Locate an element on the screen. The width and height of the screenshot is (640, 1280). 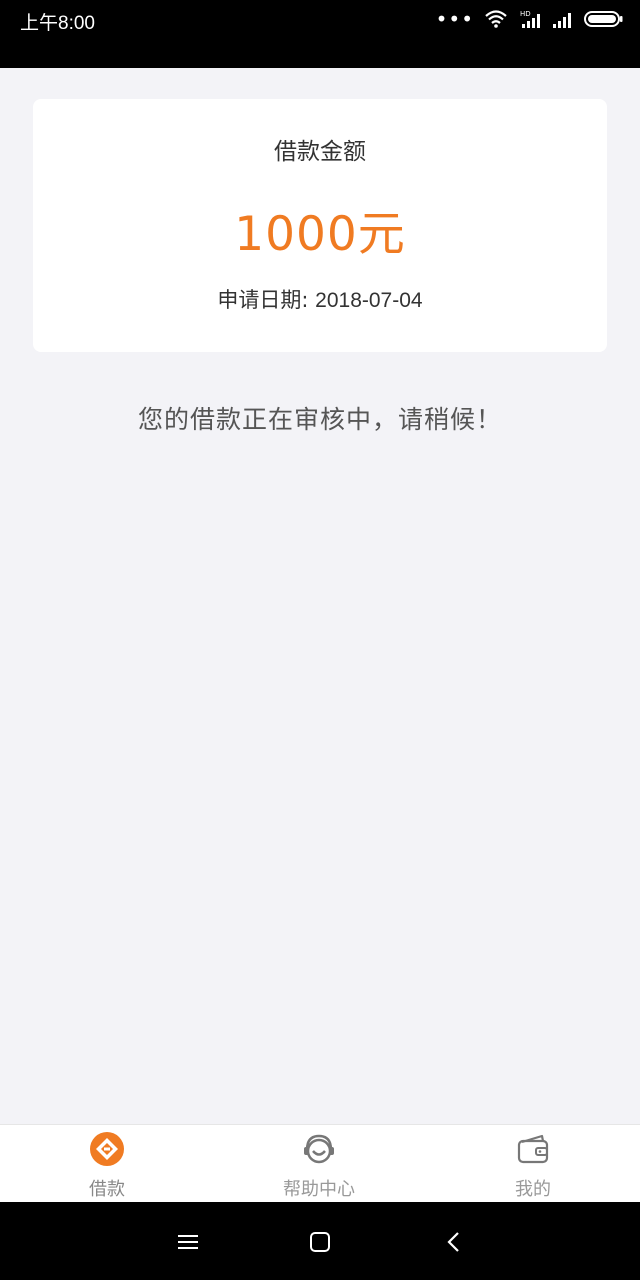
hd-signal-icon: HD is located at coordinates (530, 19).